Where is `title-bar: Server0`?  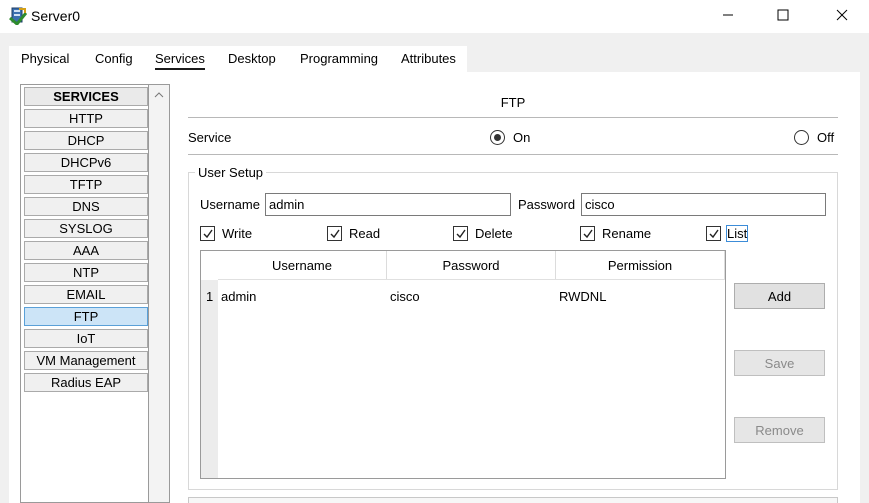 title-bar: Server0 is located at coordinates (434, 16).